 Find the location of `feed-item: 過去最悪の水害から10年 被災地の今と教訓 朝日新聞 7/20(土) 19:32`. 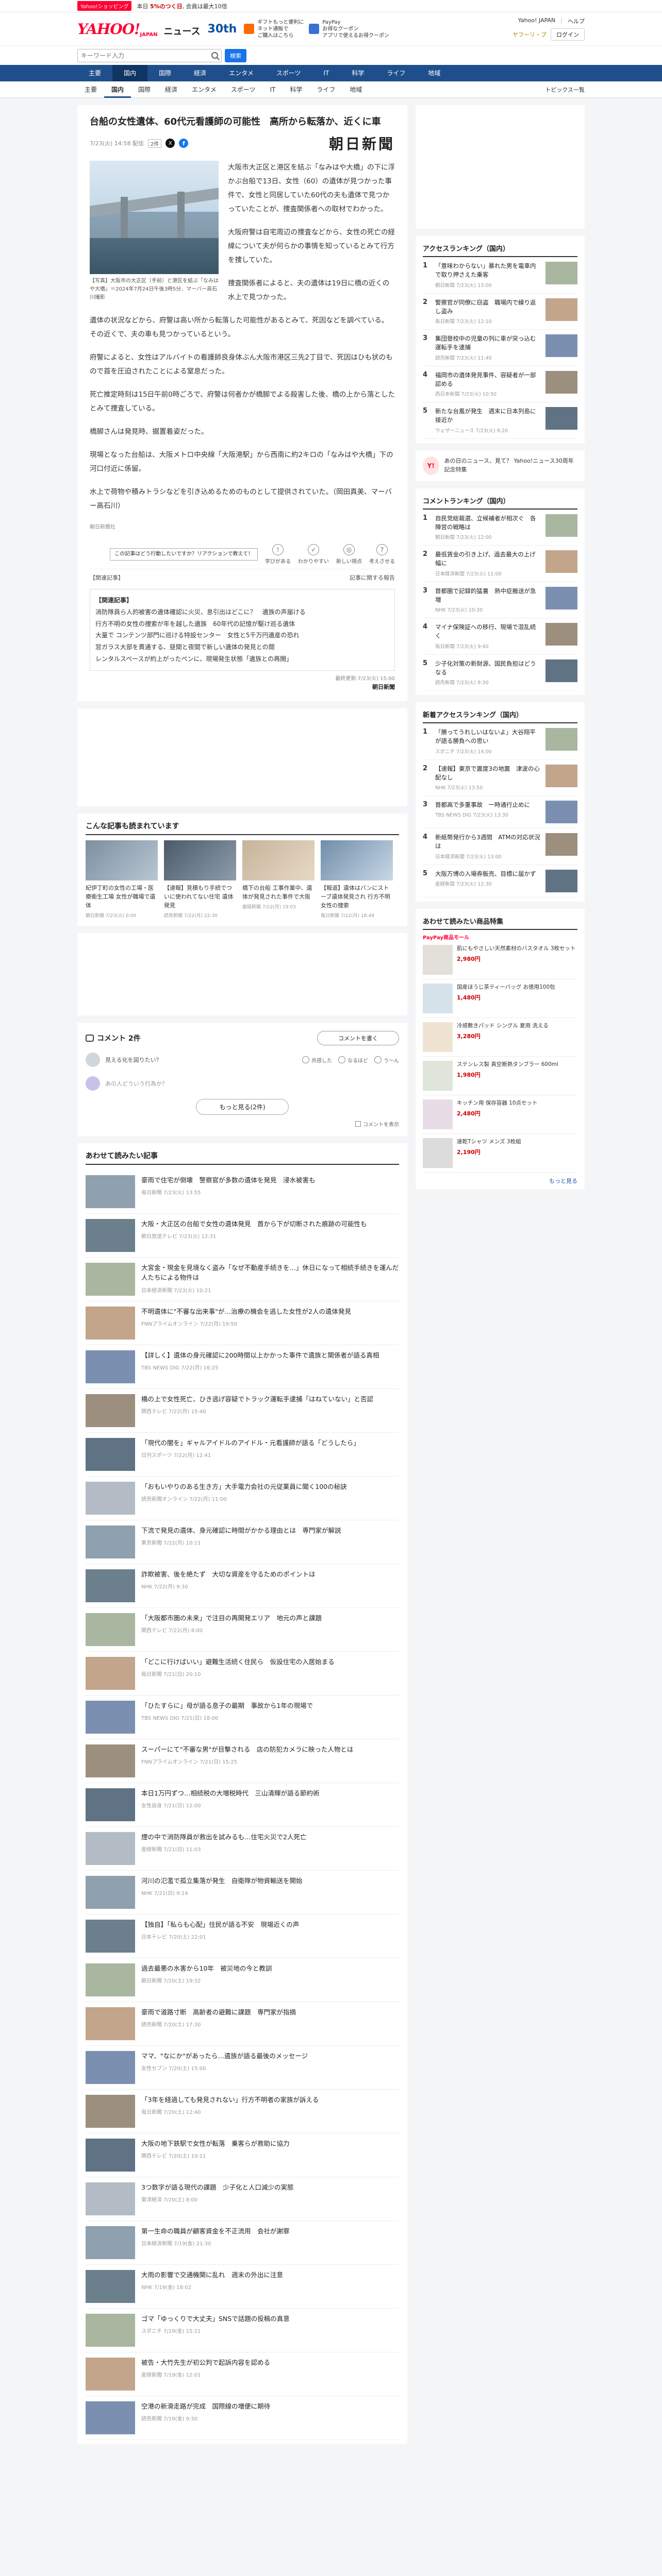

feed-item: 過去最悪の水害から10年 被災地の今と教訓 朝日新聞 7/20(土) 19:32 is located at coordinates (243, 1980).